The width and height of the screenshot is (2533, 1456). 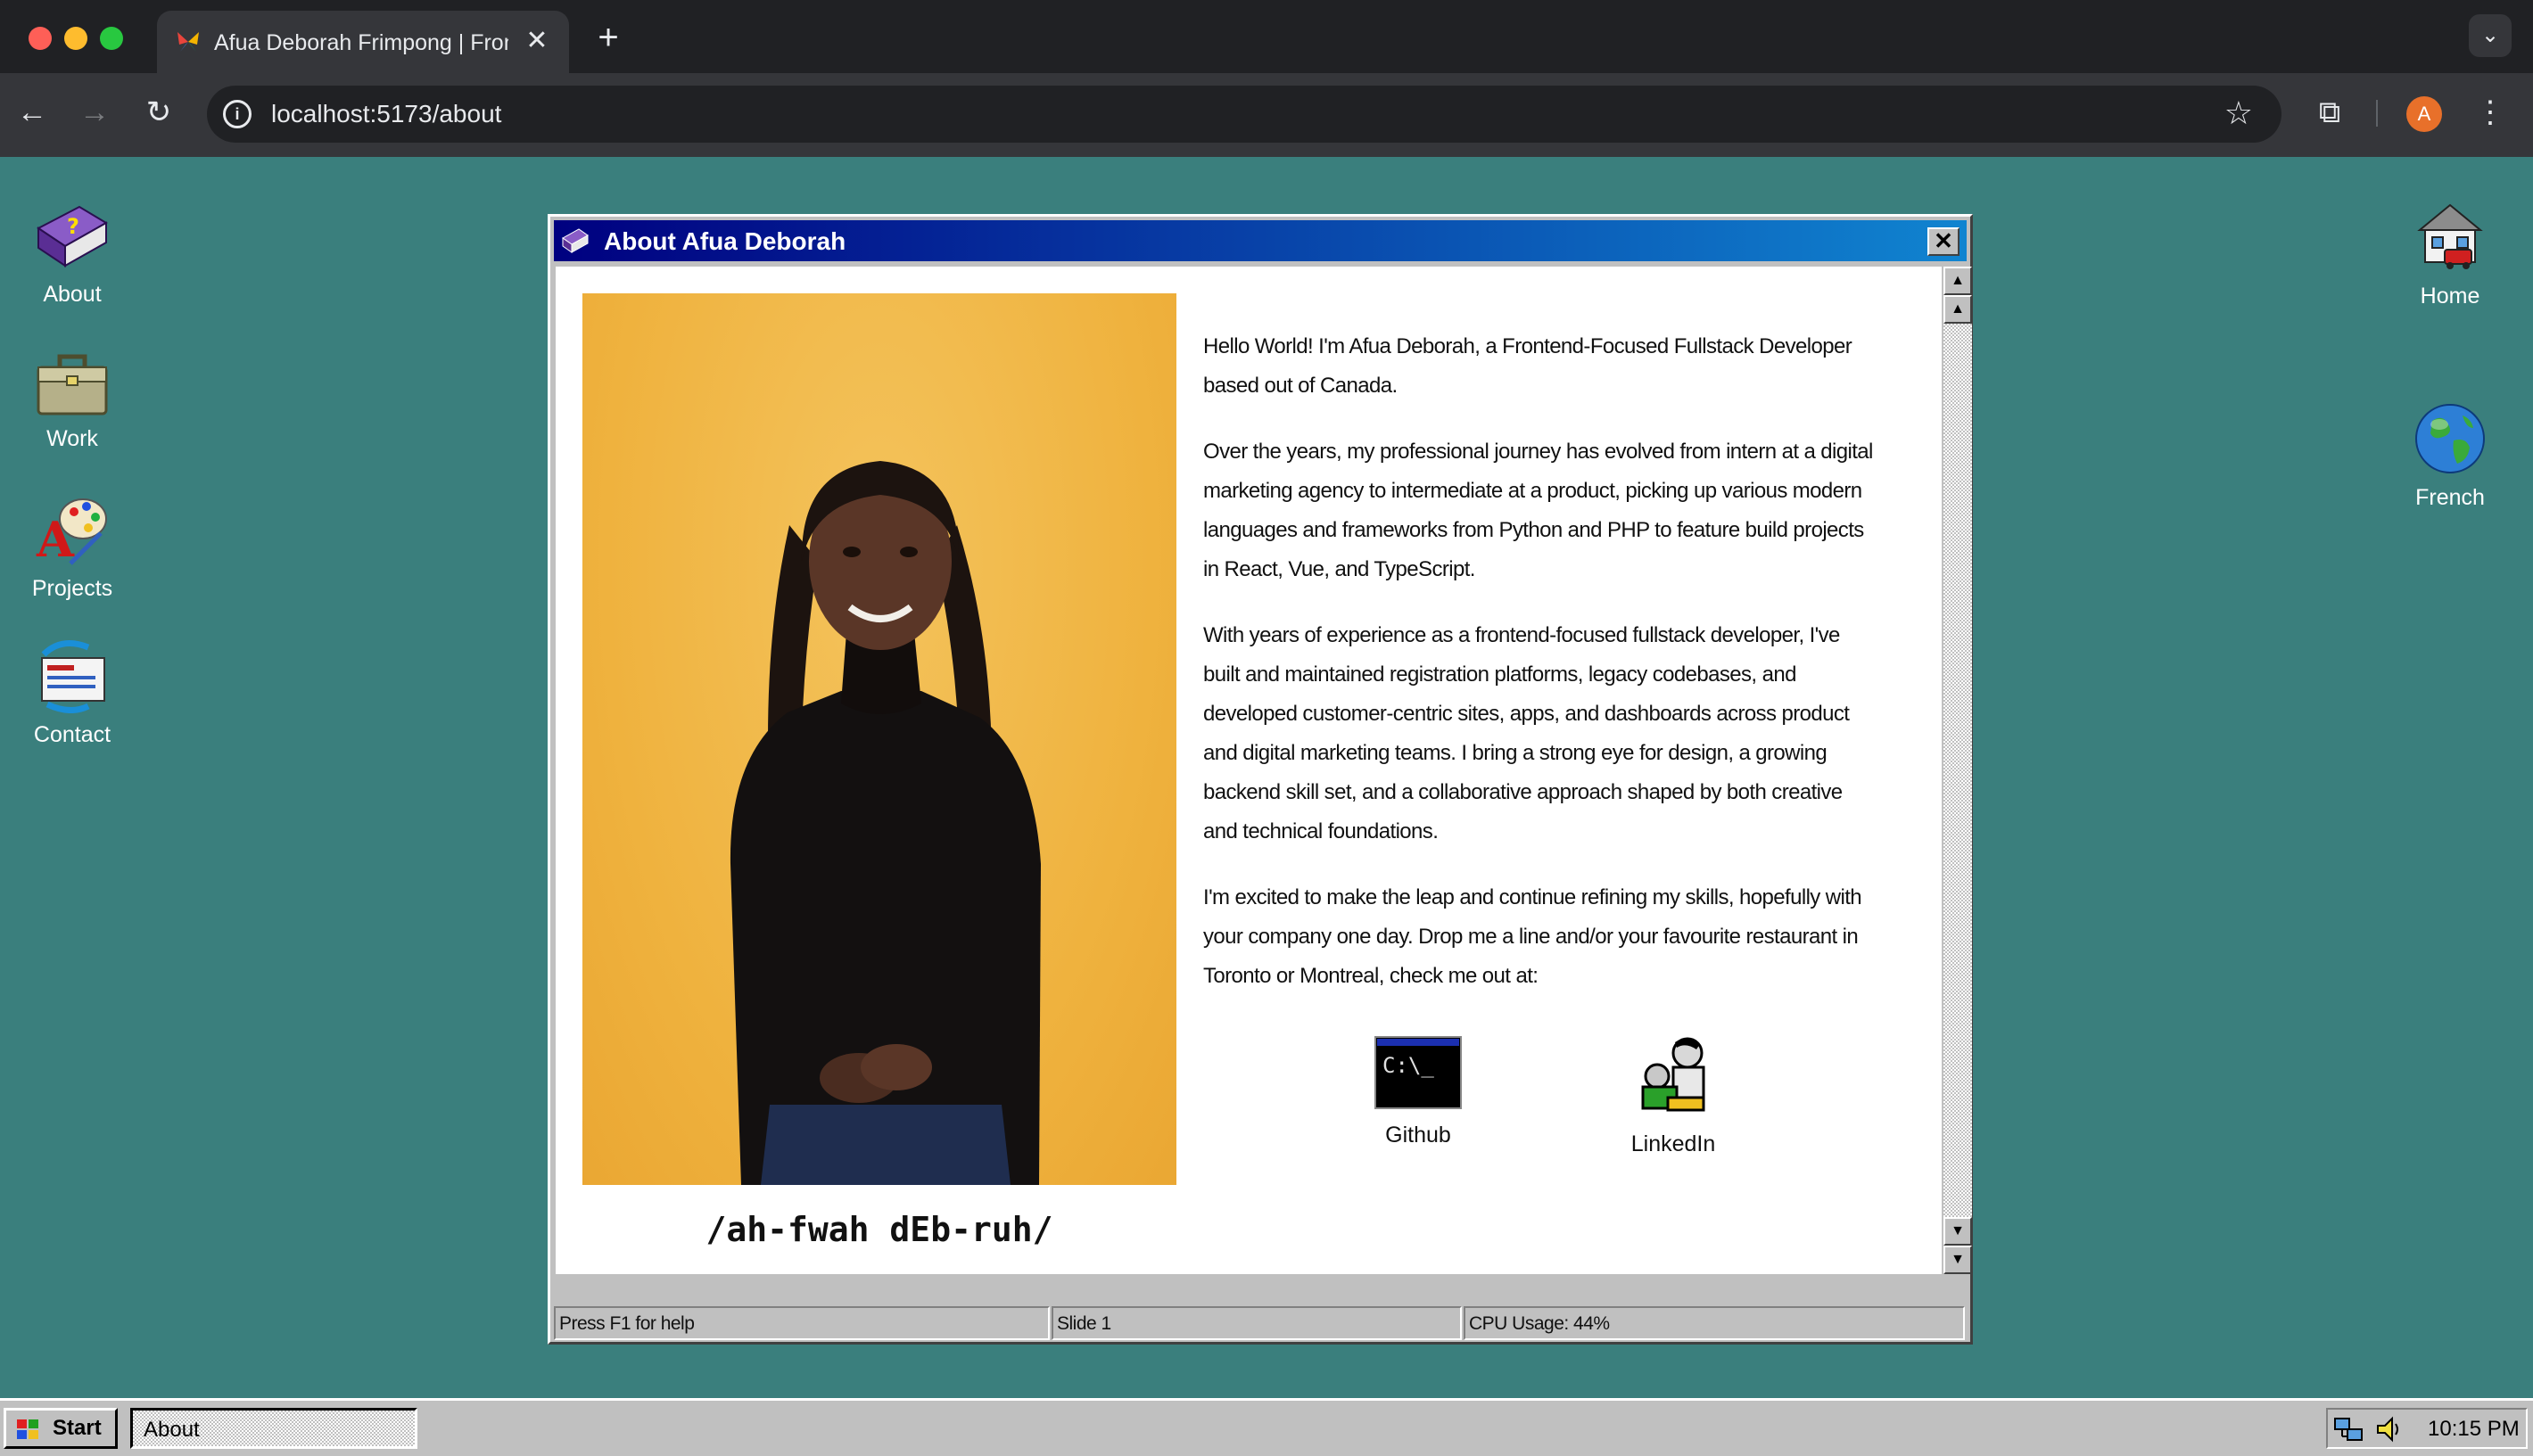 I want to click on extensions-icon: ⧉, so click(x=2329, y=112).